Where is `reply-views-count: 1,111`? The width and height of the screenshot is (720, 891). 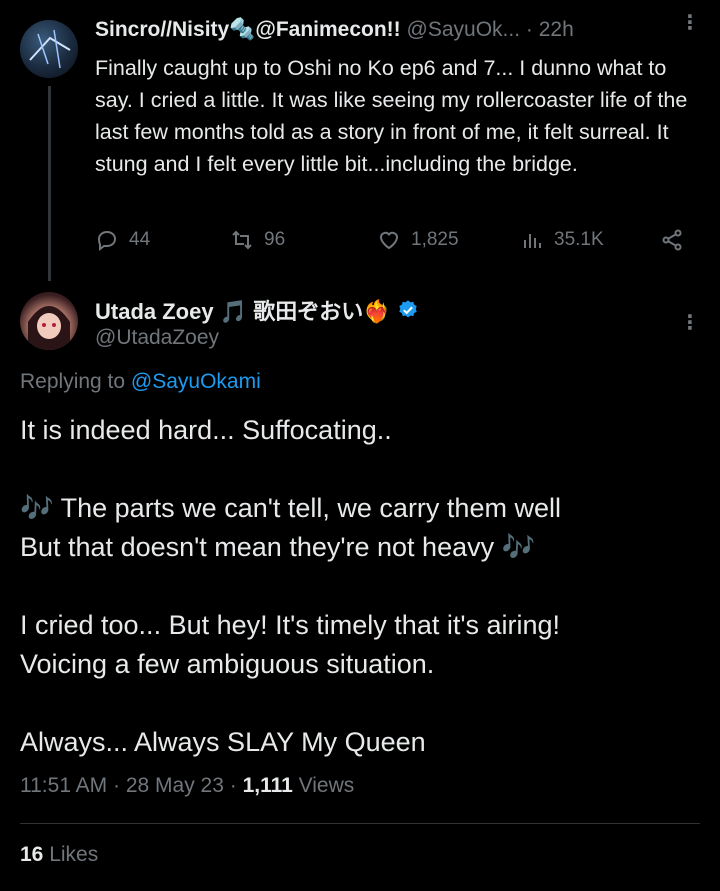
reply-views-count: 1,111 is located at coordinates (267, 785).